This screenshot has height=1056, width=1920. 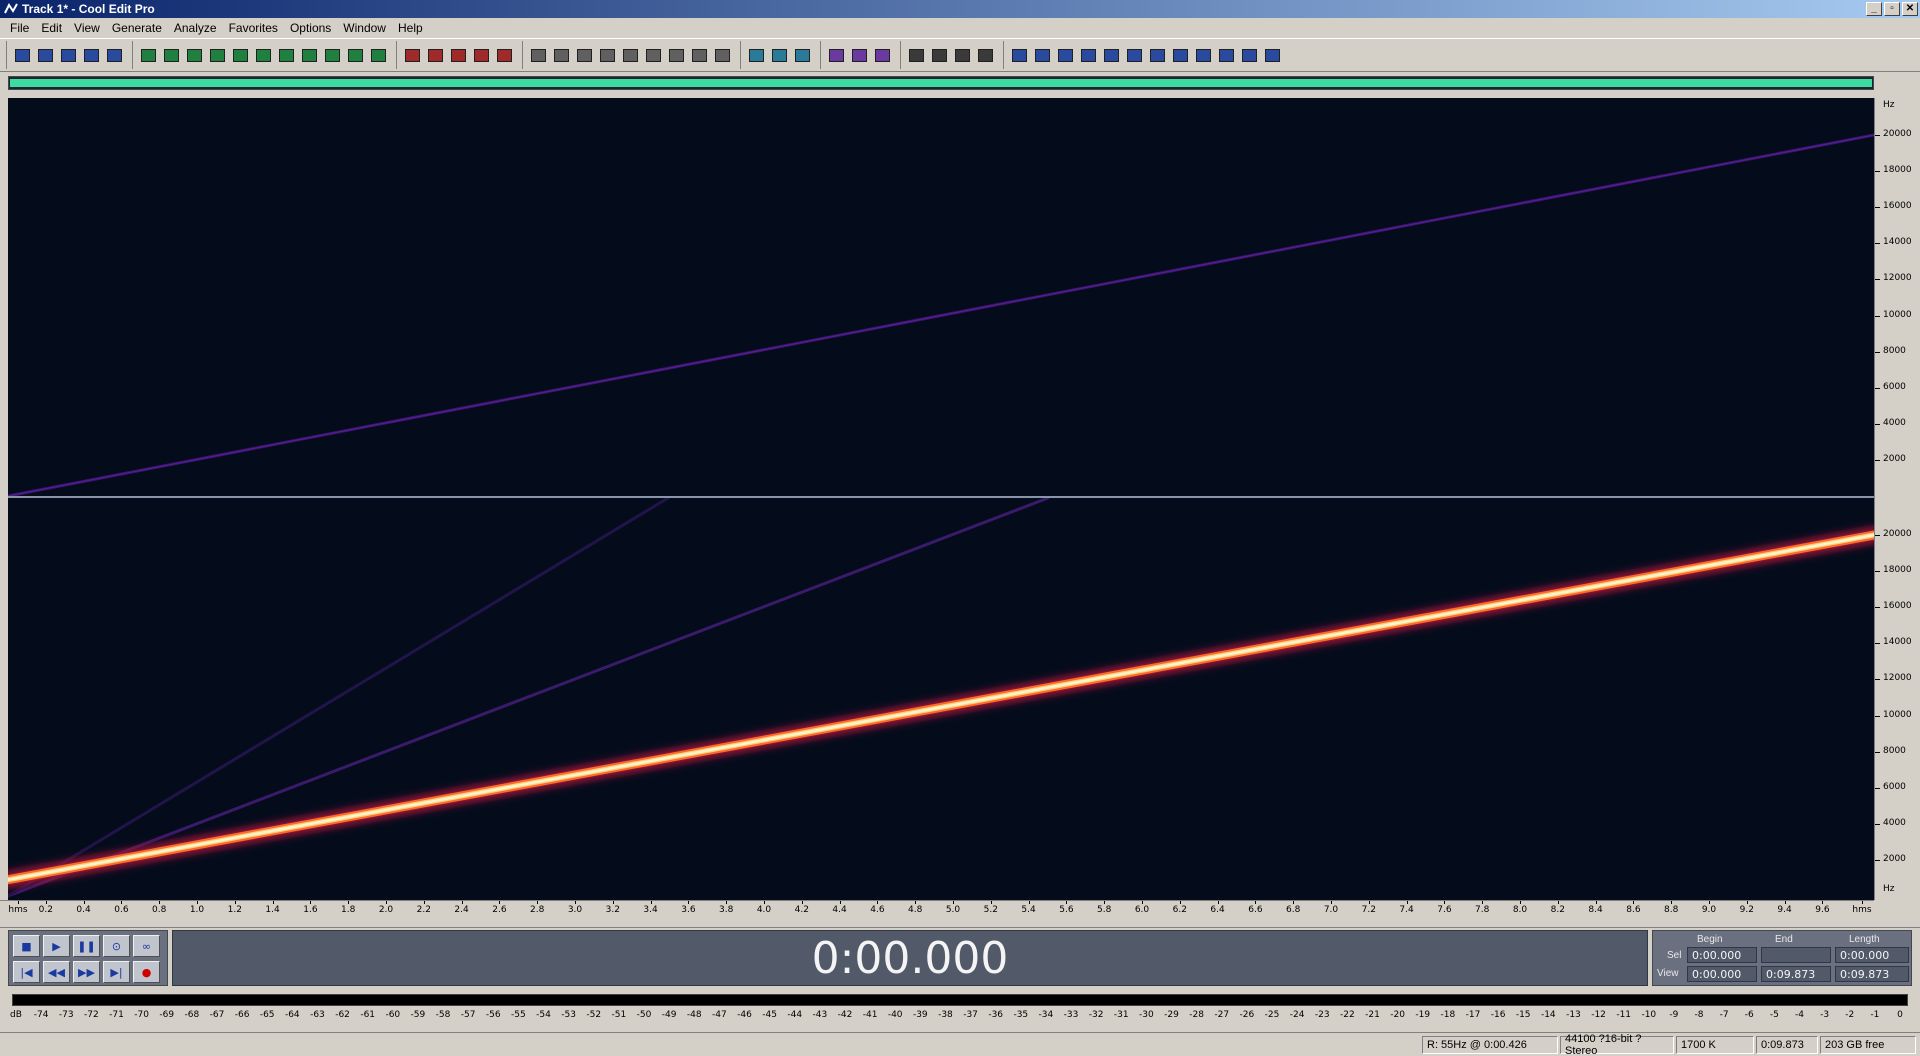 What do you see at coordinates (26, 972) in the screenshot?
I see `go-to-begin-button: |◀` at bounding box center [26, 972].